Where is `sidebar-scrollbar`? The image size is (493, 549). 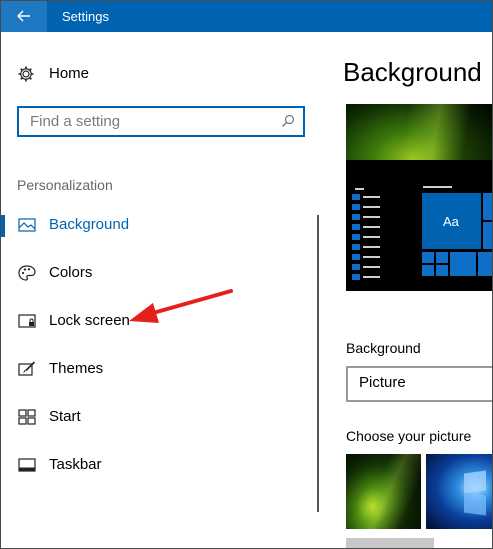 sidebar-scrollbar is located at coordinates (318, 363).